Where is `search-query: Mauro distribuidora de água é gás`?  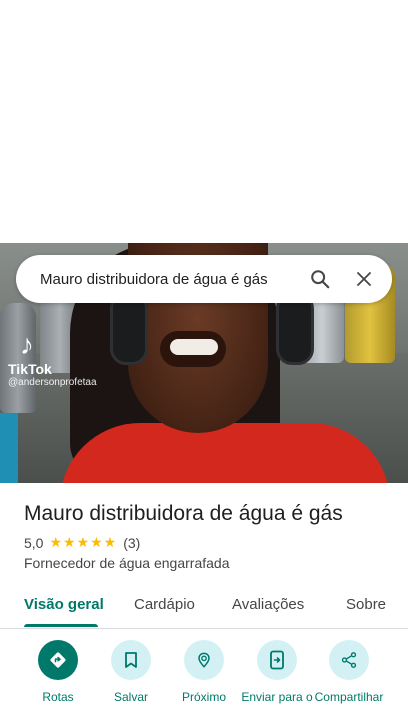 search-query: Mauro distribuidora de água é gás is located at coordinates (169, 279).